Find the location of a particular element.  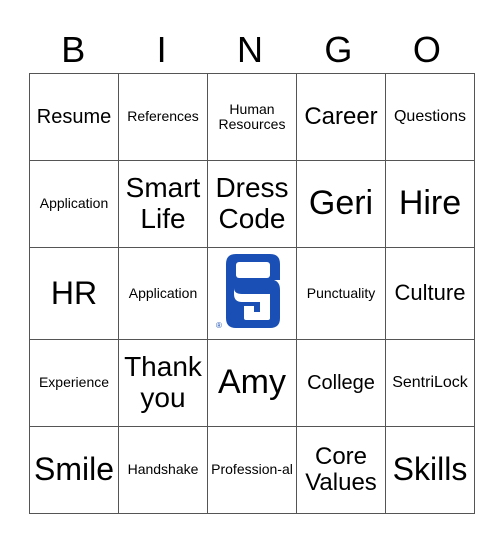

bingo-cell: Geri is located at coordinates (341, 204).